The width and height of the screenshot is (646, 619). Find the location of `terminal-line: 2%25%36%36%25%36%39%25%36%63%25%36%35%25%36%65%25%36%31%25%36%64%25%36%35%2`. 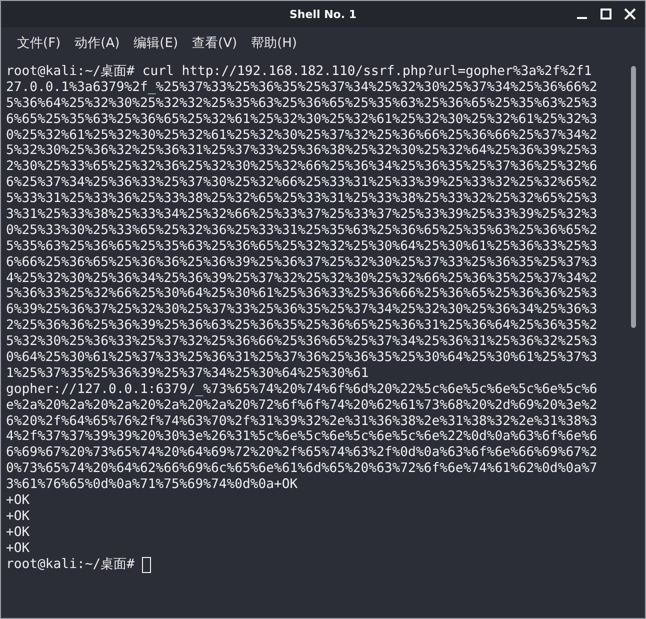

terminal-line: 2%25%36%36%25%36%39%25%36%63%25%36%35%25%36%65%25%36%31%25%36%64%25%36%35%2 is located at coordinates (302, 326).